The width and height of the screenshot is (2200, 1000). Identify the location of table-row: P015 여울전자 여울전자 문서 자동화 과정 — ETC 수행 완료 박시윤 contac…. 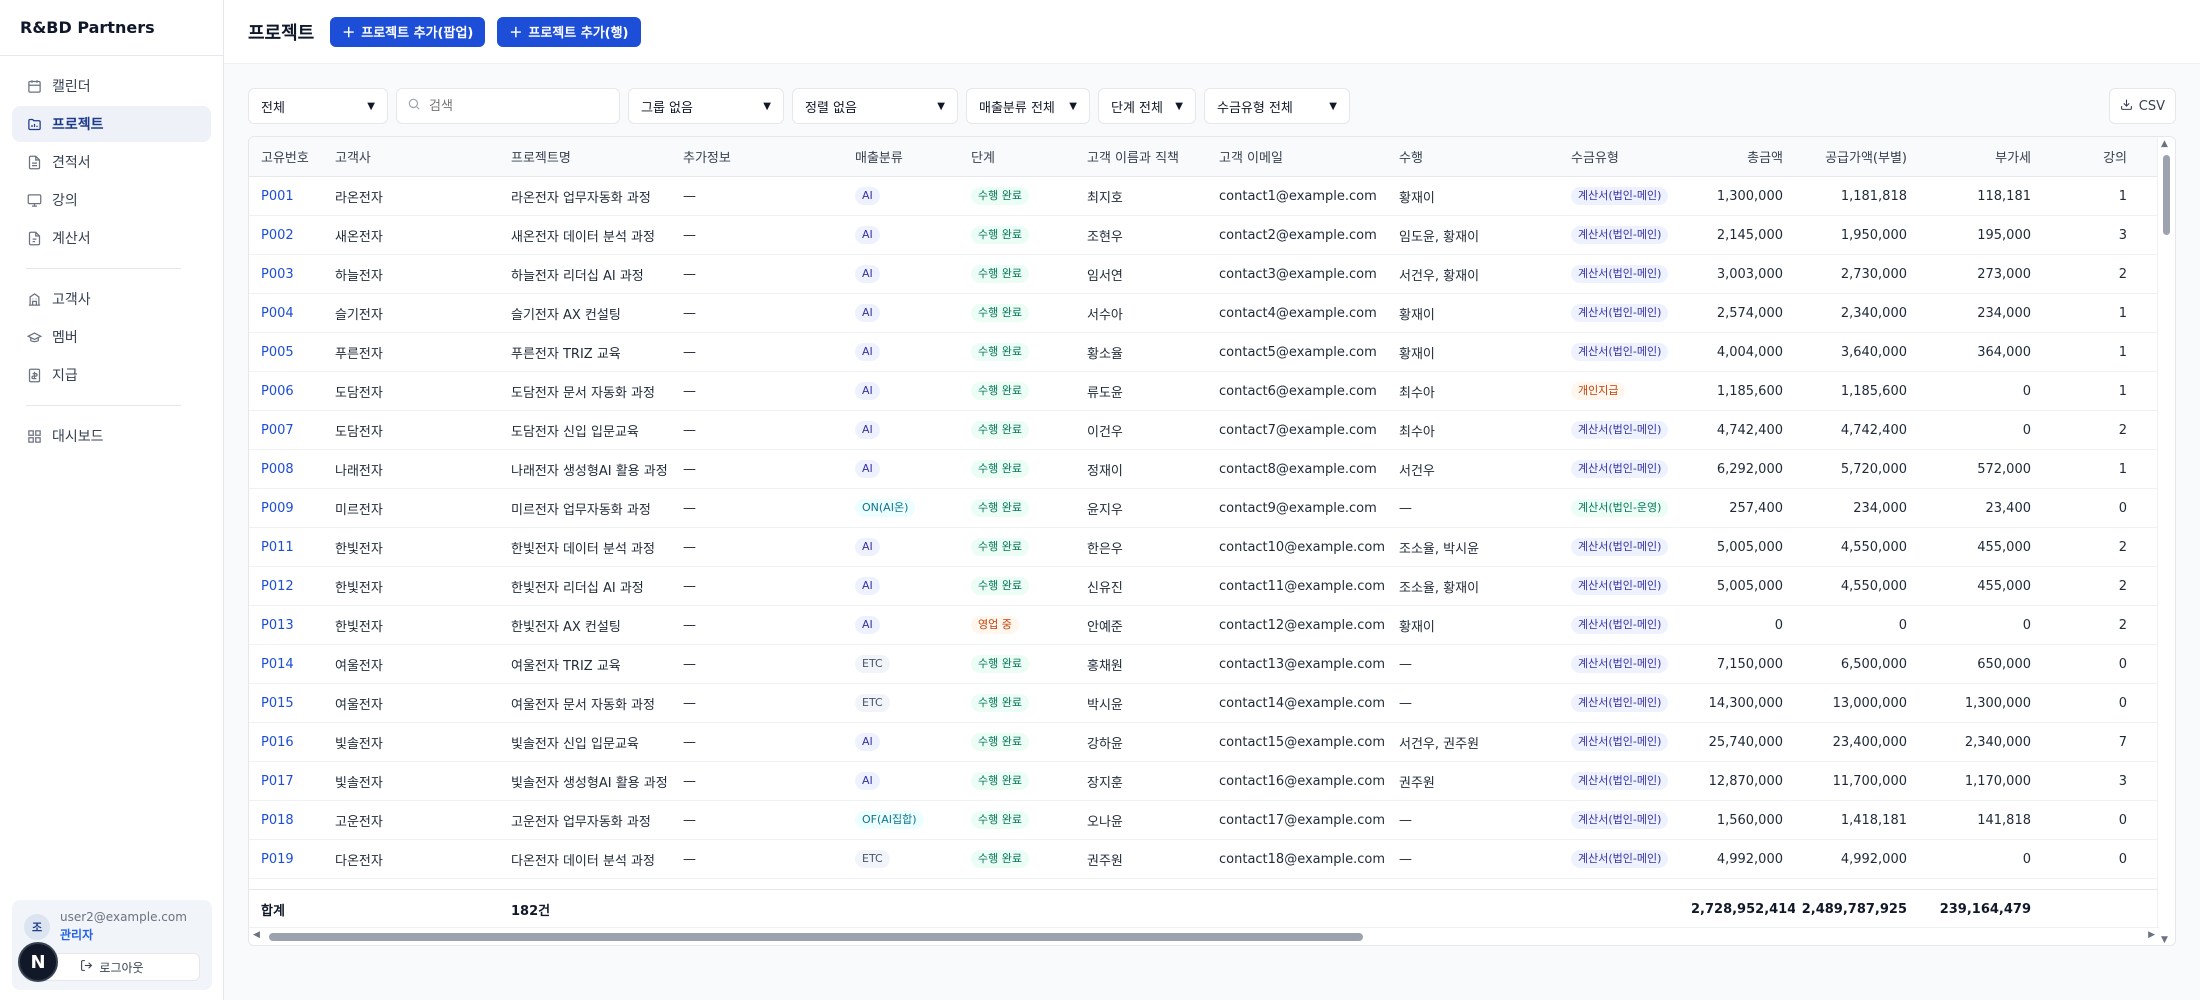
(1204, 703).